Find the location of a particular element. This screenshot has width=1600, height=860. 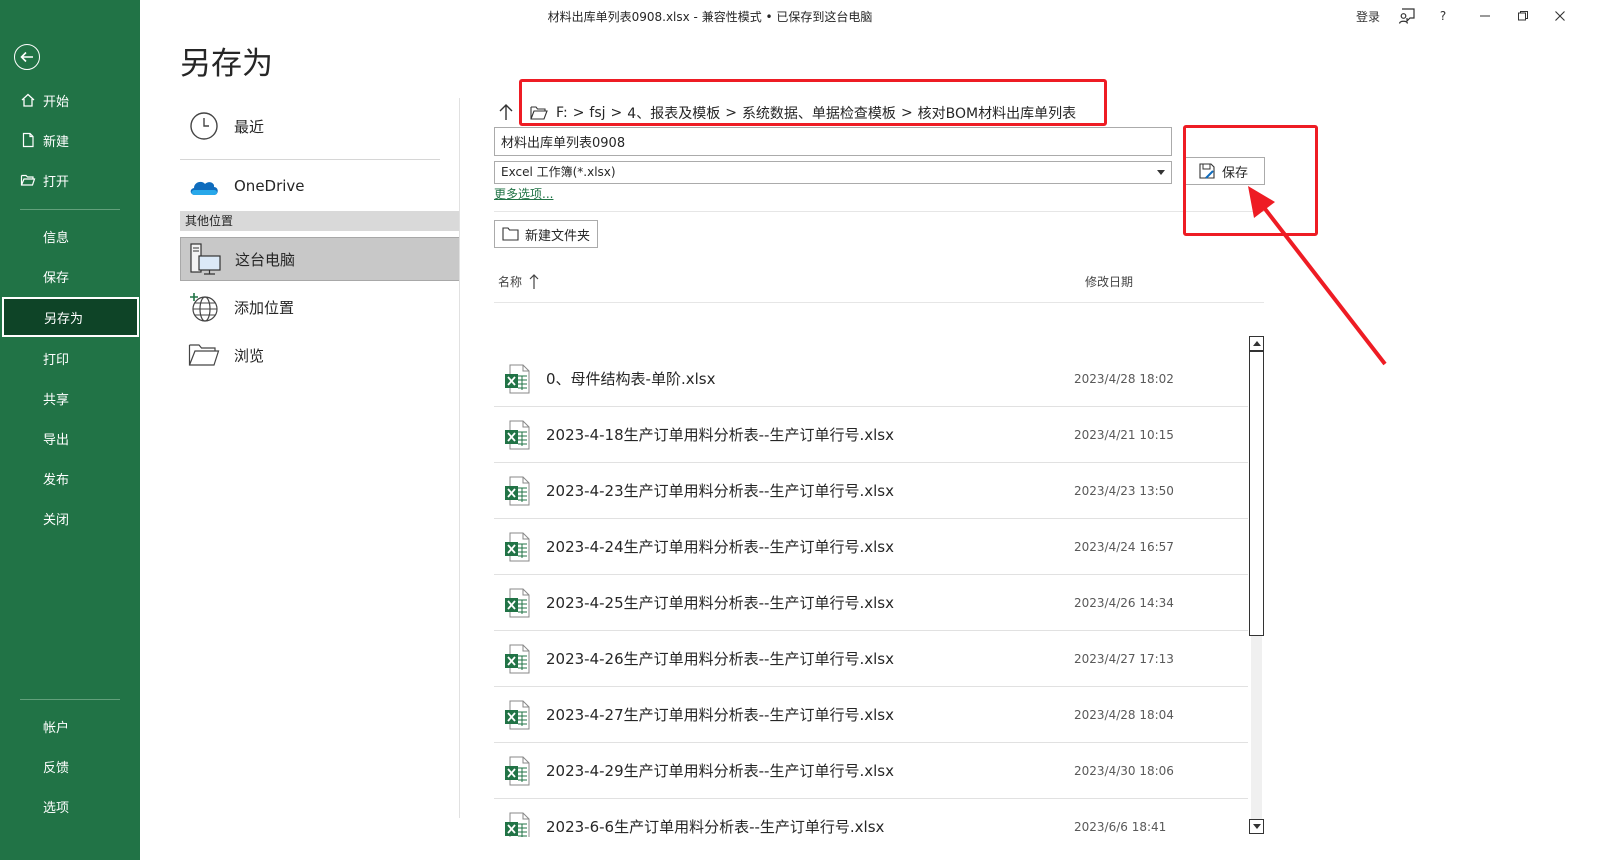

nav-item-home: 开始 is located at coordinates (70, 100).